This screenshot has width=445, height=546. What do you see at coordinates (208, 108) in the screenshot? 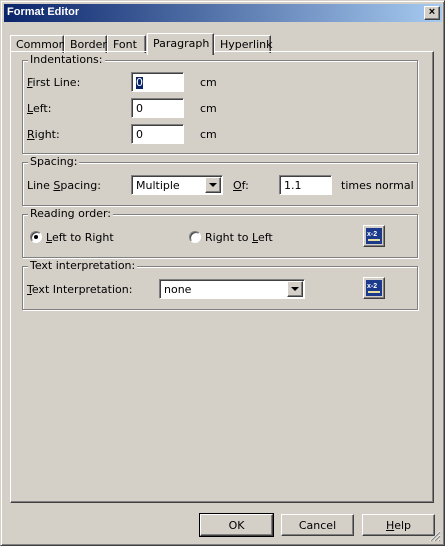
I see `left-indent-unit: cm` at bounding box center [208, 108].